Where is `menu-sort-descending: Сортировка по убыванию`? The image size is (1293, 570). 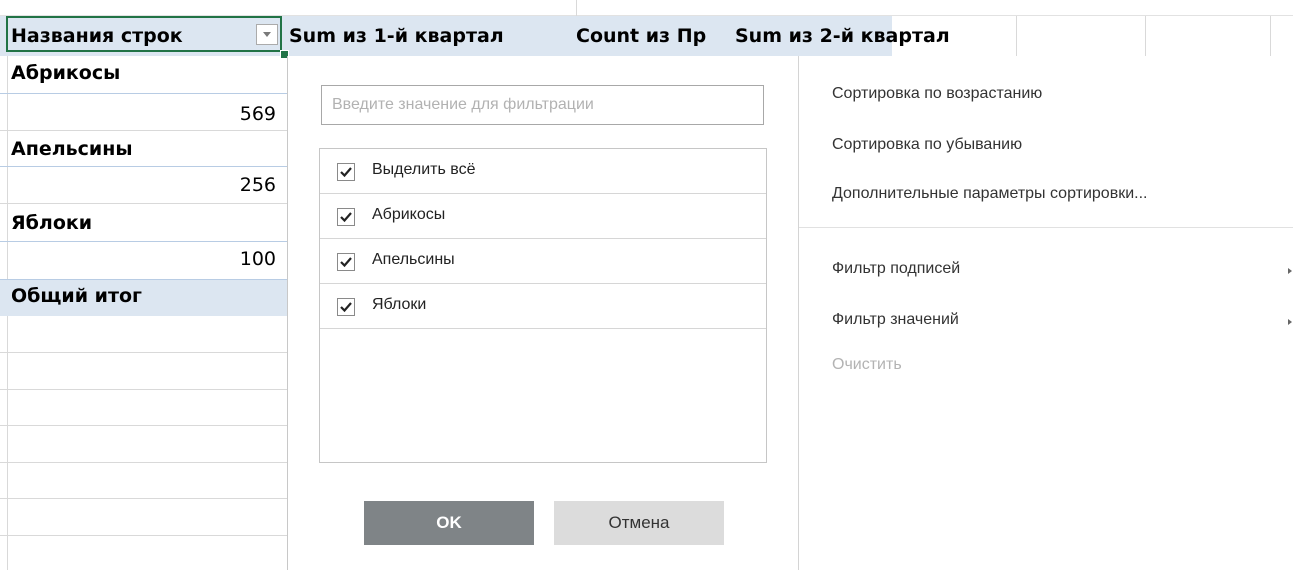 menu-sort-descending: Сортировка по убыванию is located at coordinates (927, 145).